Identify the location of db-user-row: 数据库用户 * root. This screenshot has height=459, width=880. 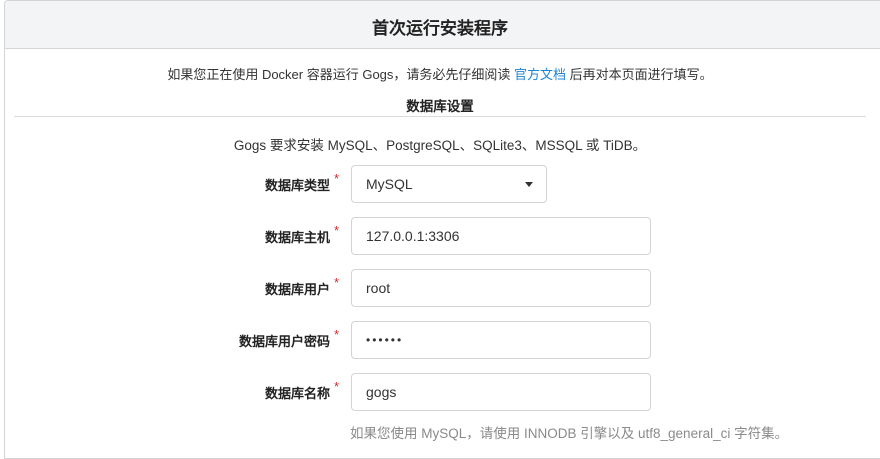
(440, 288).